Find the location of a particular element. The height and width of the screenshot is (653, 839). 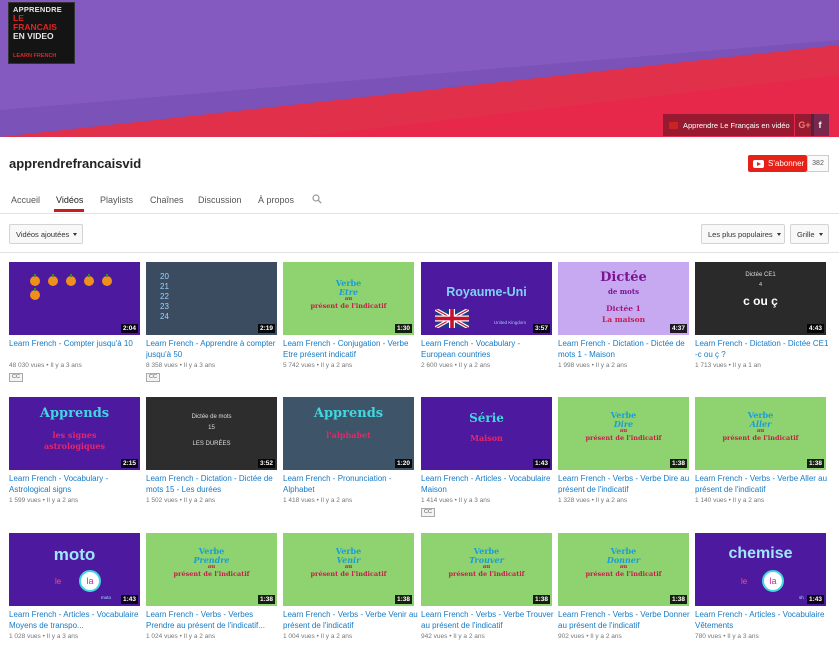

uploaded-videos-dropdown: Vidéos ajoutées is located at coordinates (46, 234).